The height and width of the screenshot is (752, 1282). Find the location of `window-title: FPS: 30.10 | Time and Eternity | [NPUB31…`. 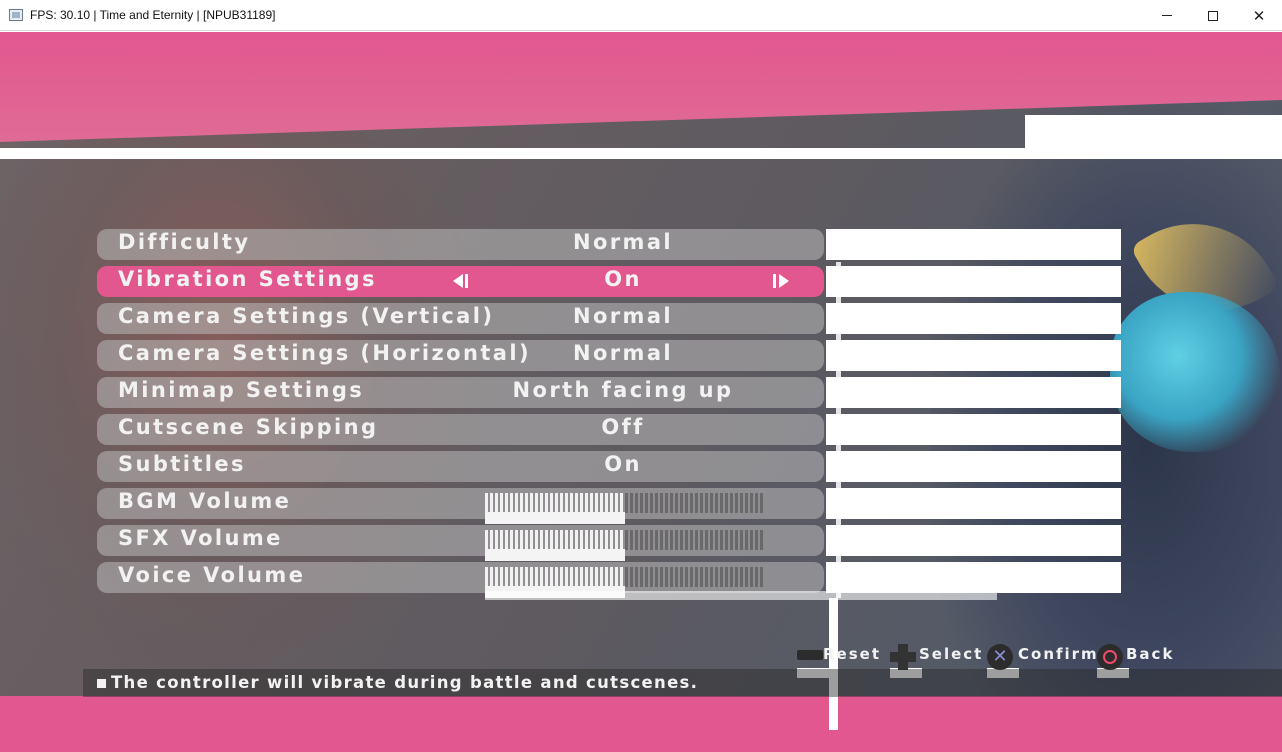

window-title: FPS: 30.10 | Time and Eternity | [NPUB31… is located at coordinates (153, 15).